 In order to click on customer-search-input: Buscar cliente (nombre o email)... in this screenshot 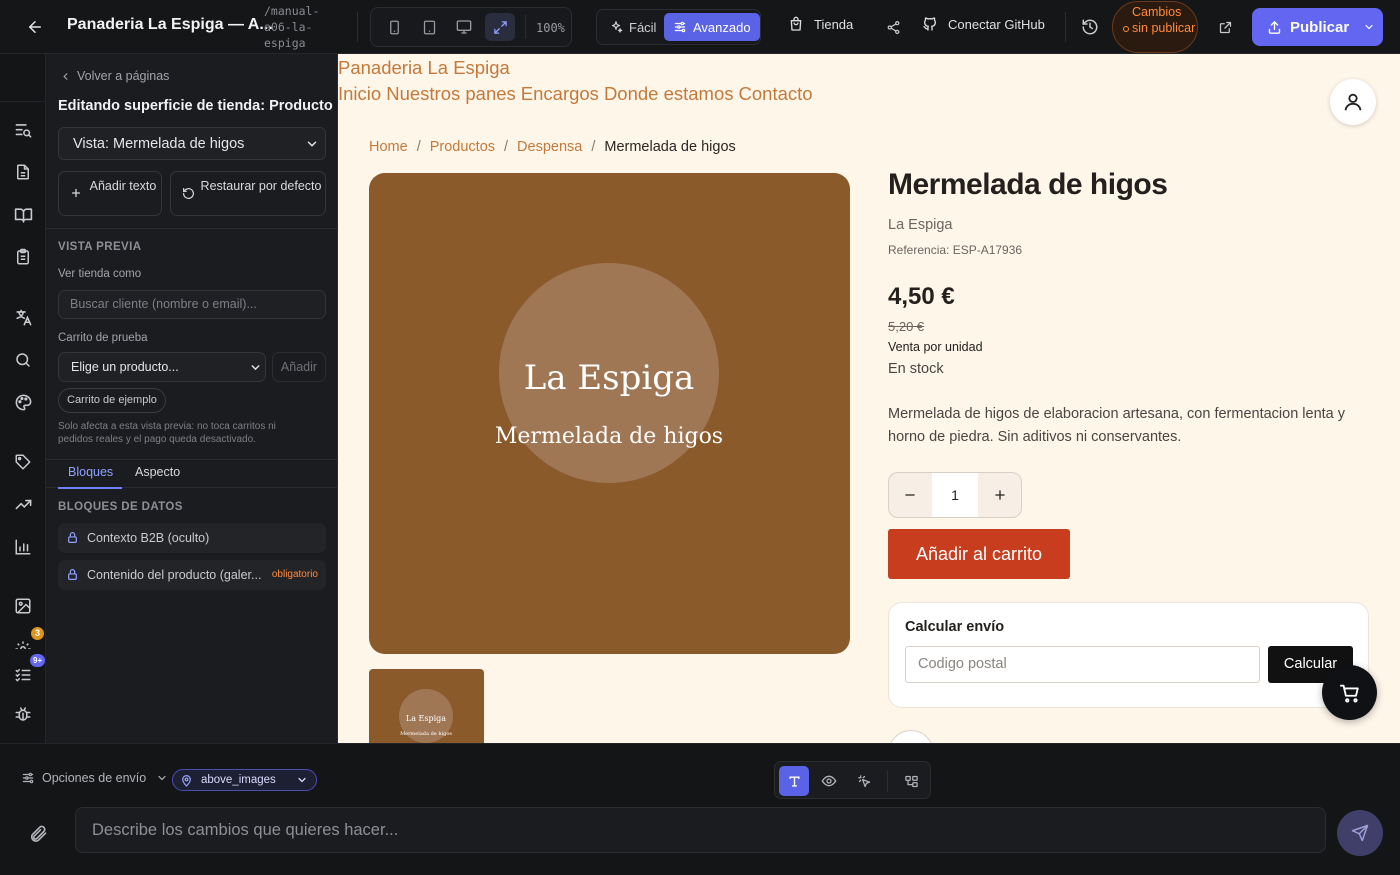, I will do `click(192, 304)`.